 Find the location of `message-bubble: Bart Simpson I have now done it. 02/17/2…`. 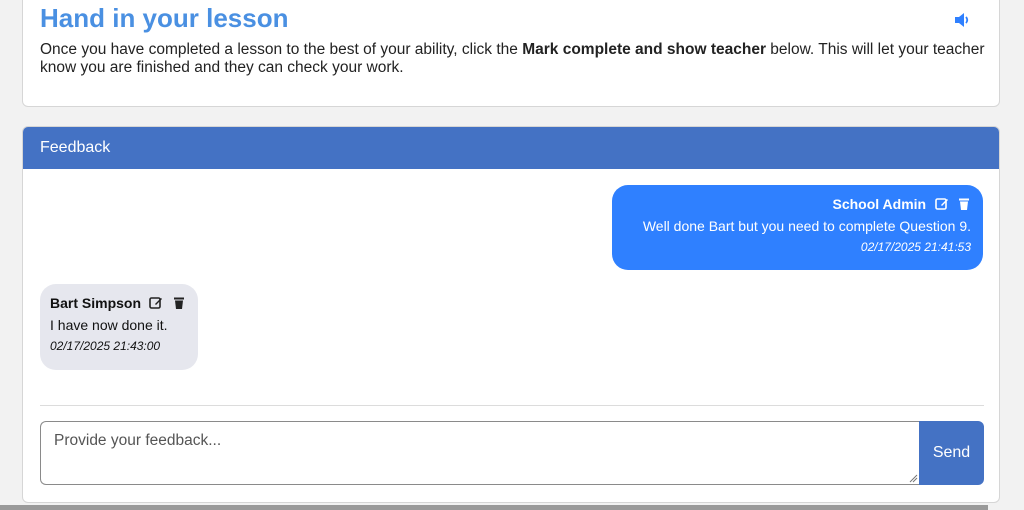

message-bubble: Bart Simpson I have now done it. 02/17/2… is located at coordinates (119, 327).